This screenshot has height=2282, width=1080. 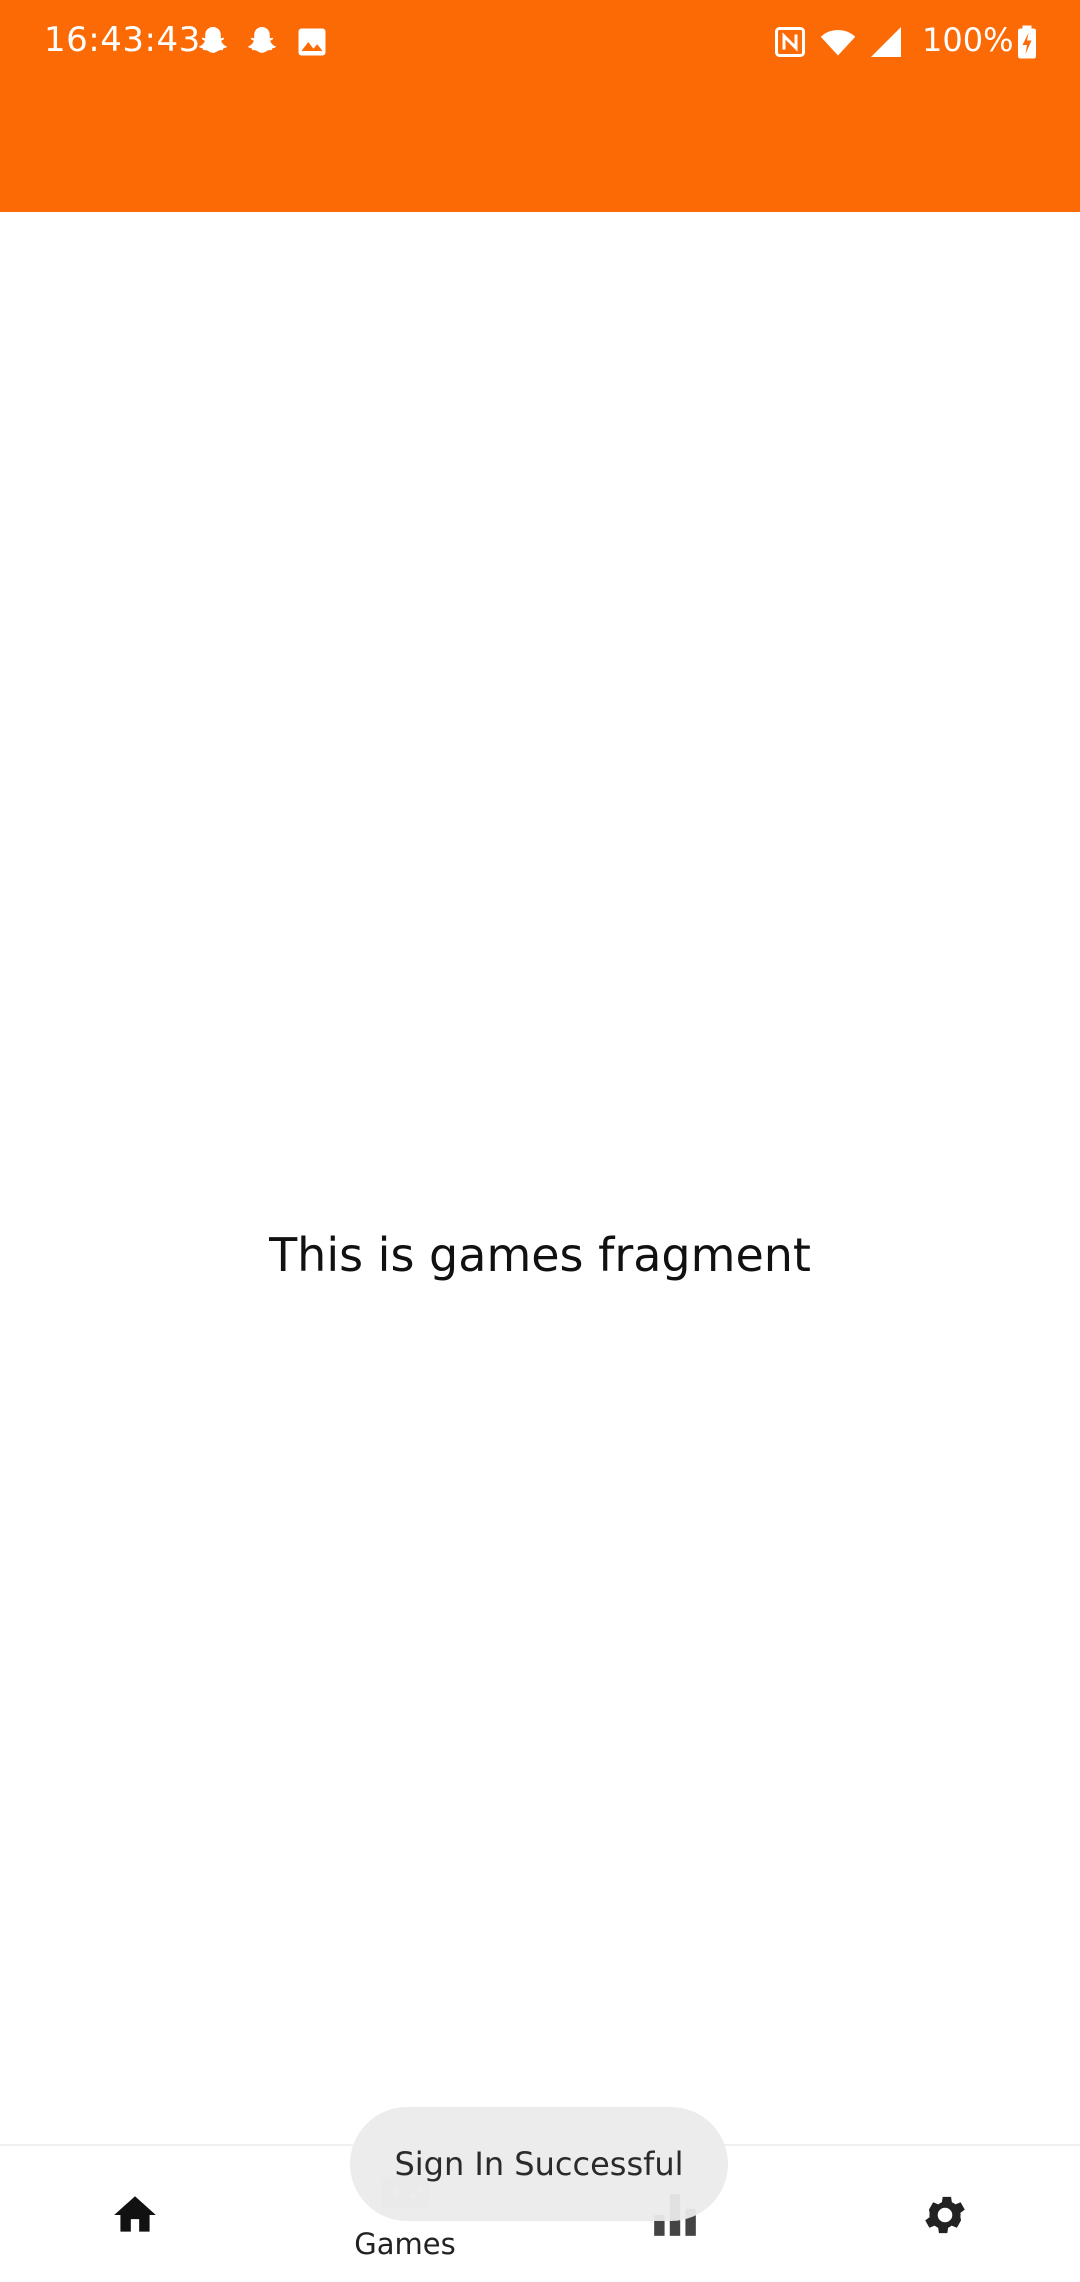 What do you see at coordinates (968, 40) in the screenshot?
I see `battery-percentage: 100%` at bounding box center [968, 40].